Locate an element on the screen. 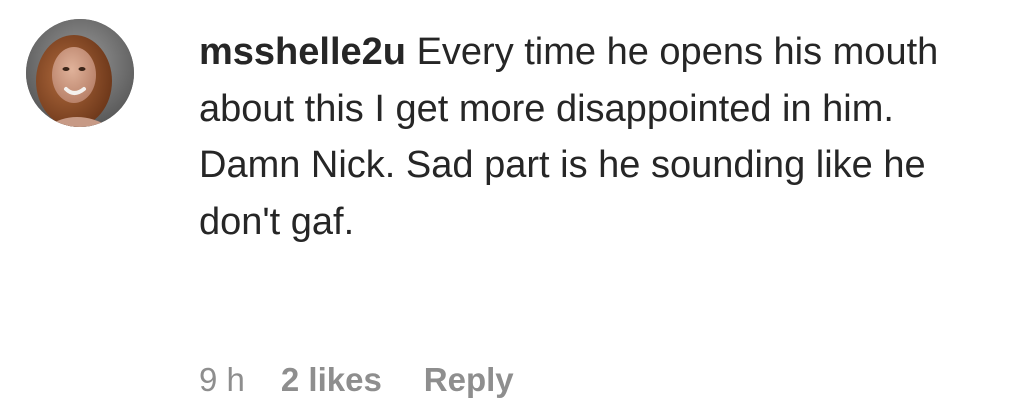 The height and width of the screenshot is (420, 1024). avatar is located at coordinates (80, 73).